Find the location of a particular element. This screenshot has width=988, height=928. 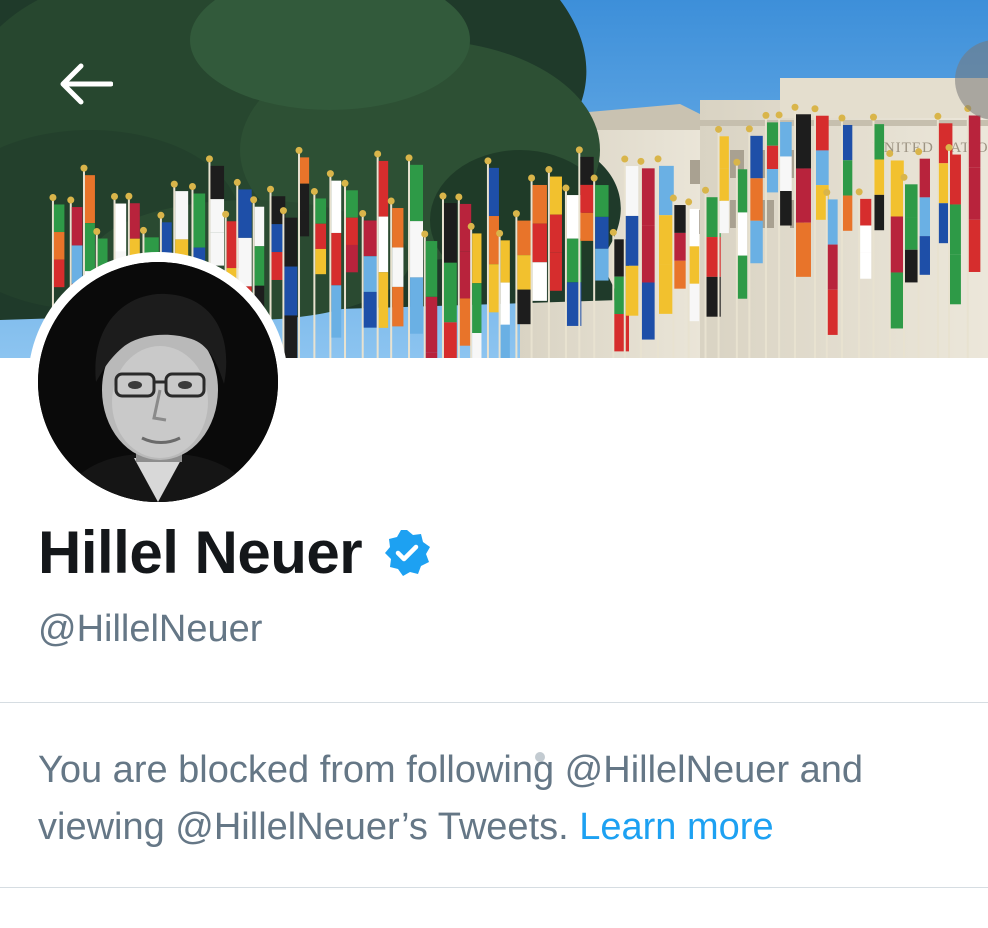

back-button is located at coordinates (85, 84).